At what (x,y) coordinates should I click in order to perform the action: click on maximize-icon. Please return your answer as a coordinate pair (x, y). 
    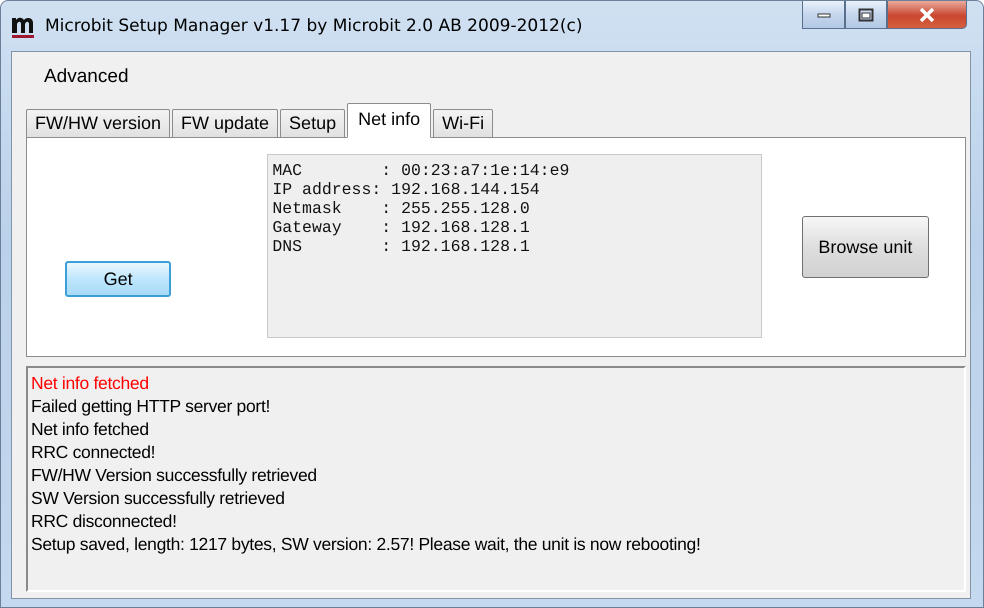
    Looking at the image, I should click on (866, 15).